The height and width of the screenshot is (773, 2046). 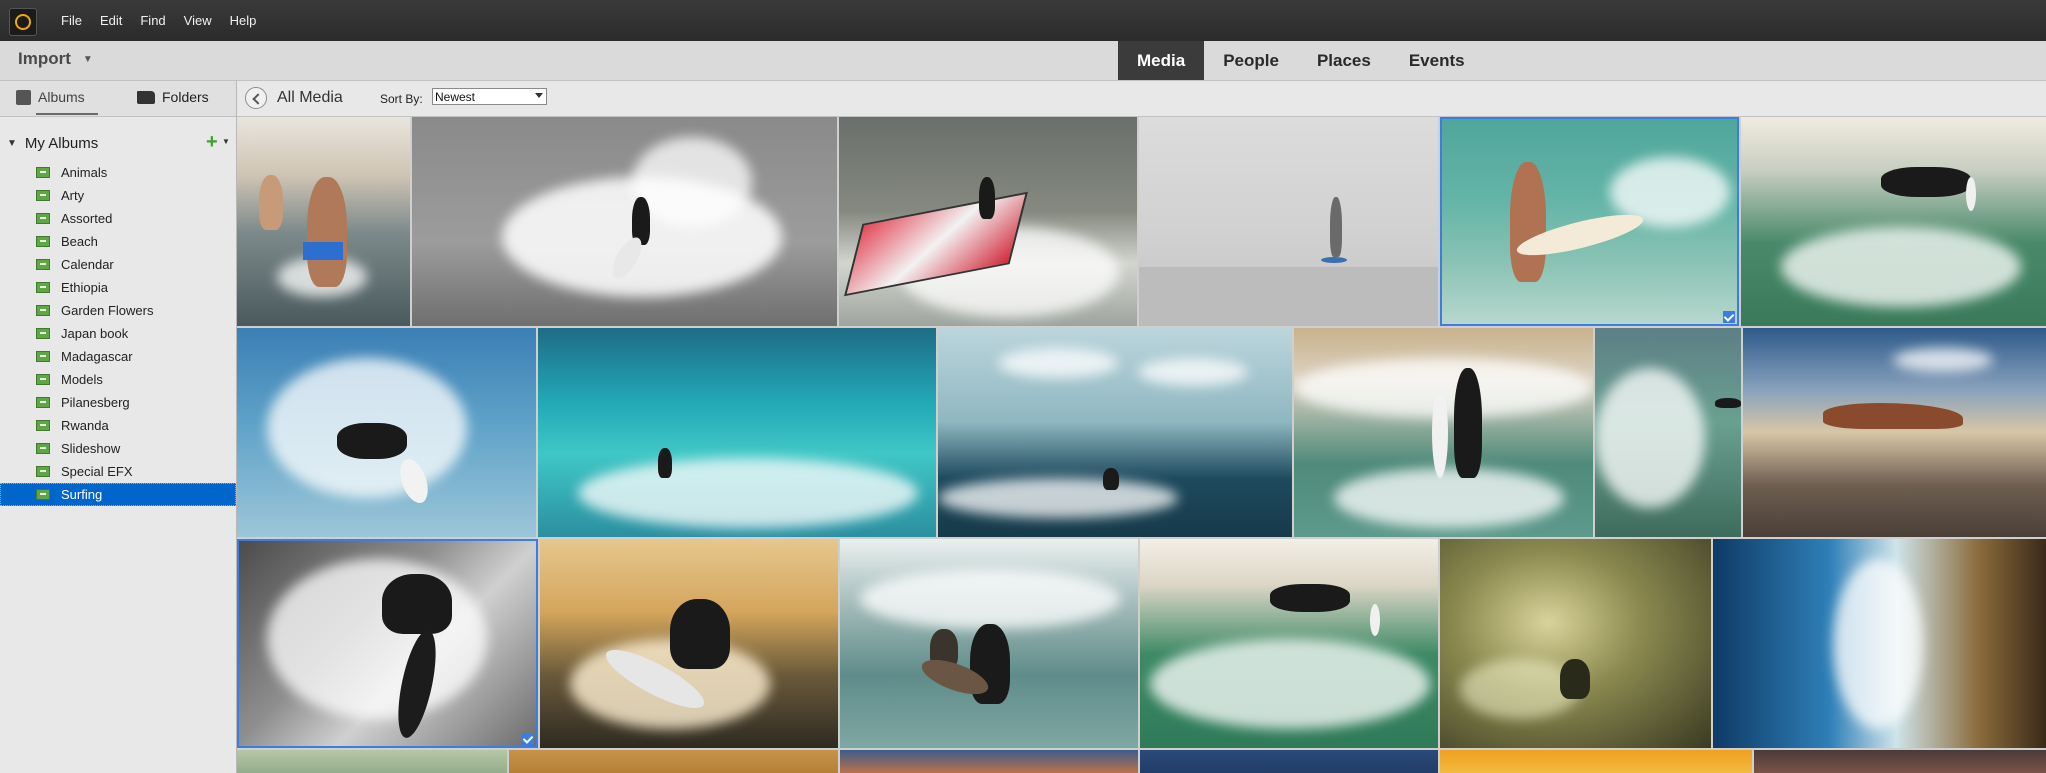 I want to click on menu-file: File, so click(x=71, y=20).